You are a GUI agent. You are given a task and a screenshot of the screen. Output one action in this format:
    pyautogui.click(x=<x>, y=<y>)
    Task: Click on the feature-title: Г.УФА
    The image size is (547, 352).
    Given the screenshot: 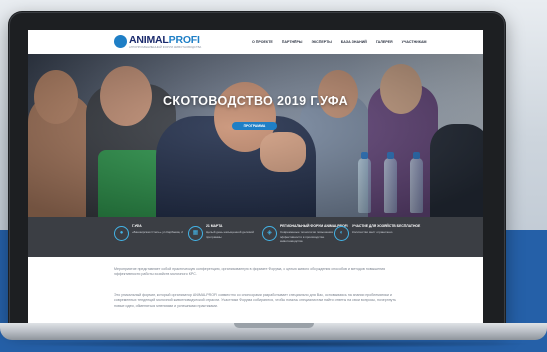 What is the action you would take?
    pyautogui.click(x=137, y=226)
    